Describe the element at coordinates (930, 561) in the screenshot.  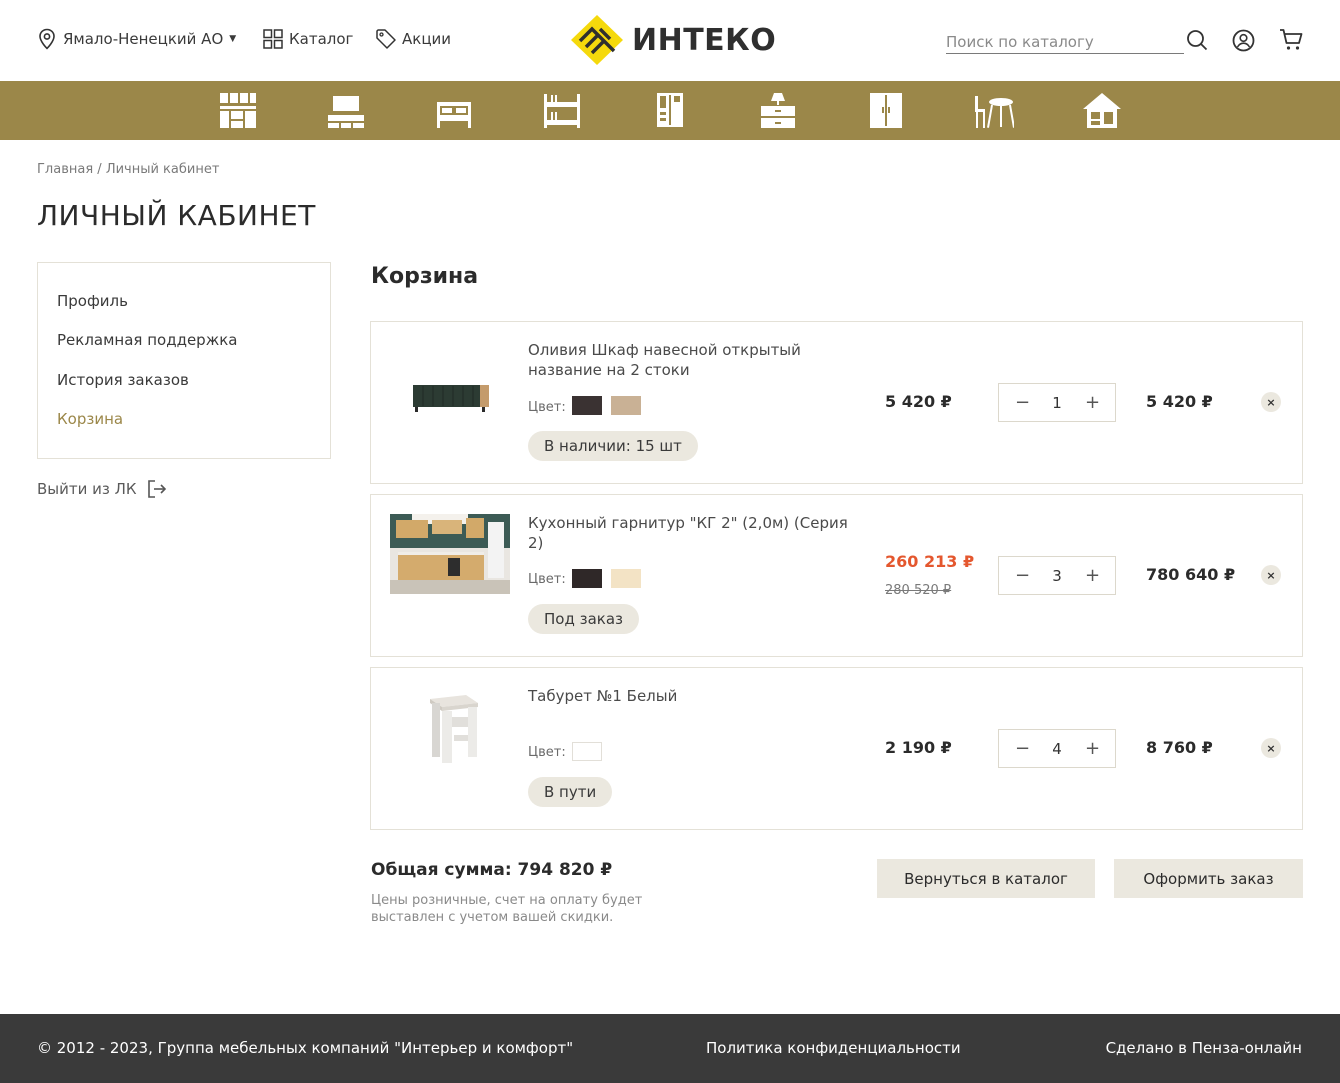
I see `sale-price: 260 213 ₽` at that location.